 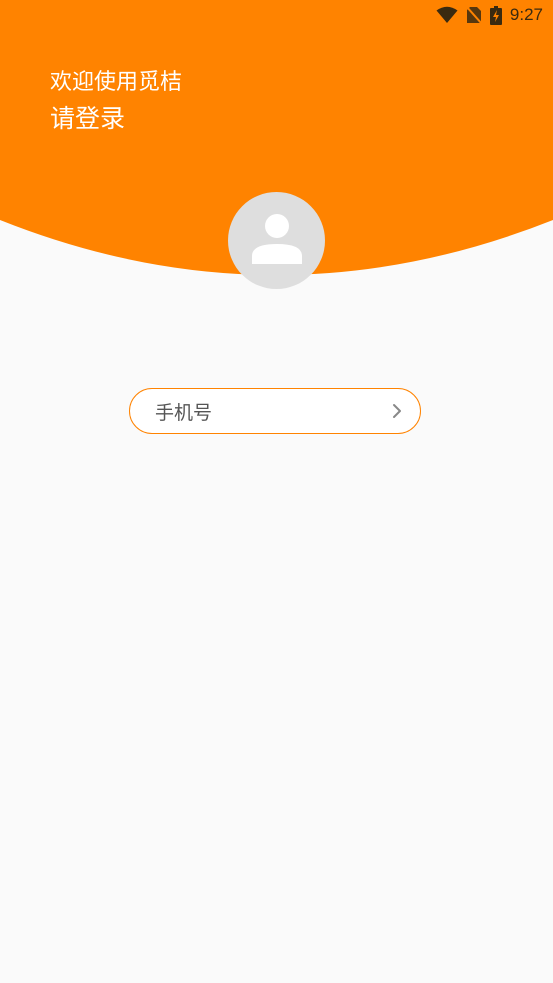 I want to click on battery-charging-icon, so click(x=495, y=15).